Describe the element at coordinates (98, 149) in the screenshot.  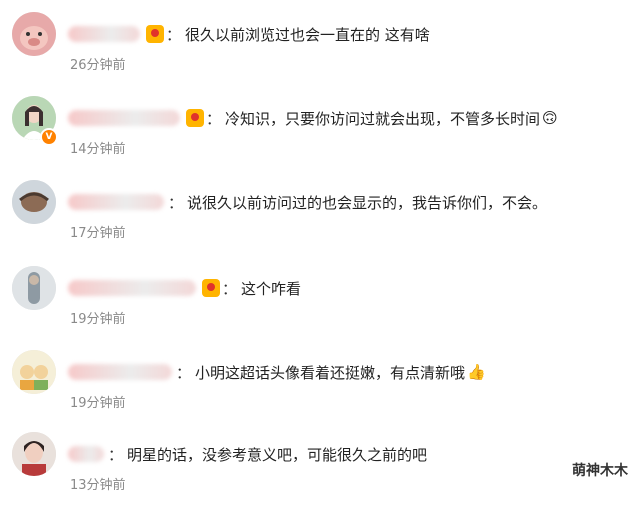
I see `comment-time: 14分钟前` at that location.